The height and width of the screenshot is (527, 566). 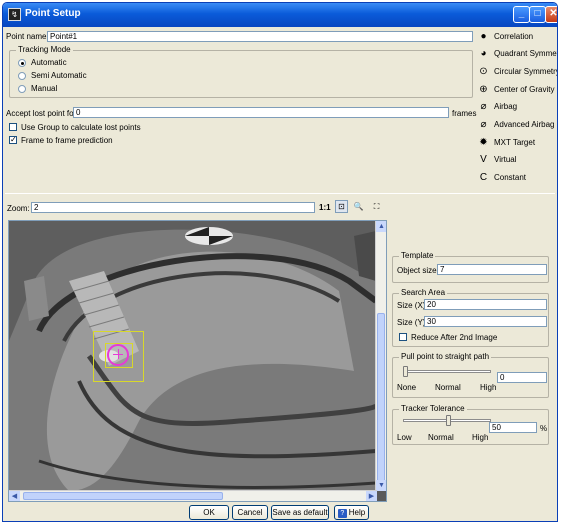 What do you see at coordinates (41, 113) in the screenshot?
I see `accept-lost-label: Accept lost point for` at bounding box center [41, 113].